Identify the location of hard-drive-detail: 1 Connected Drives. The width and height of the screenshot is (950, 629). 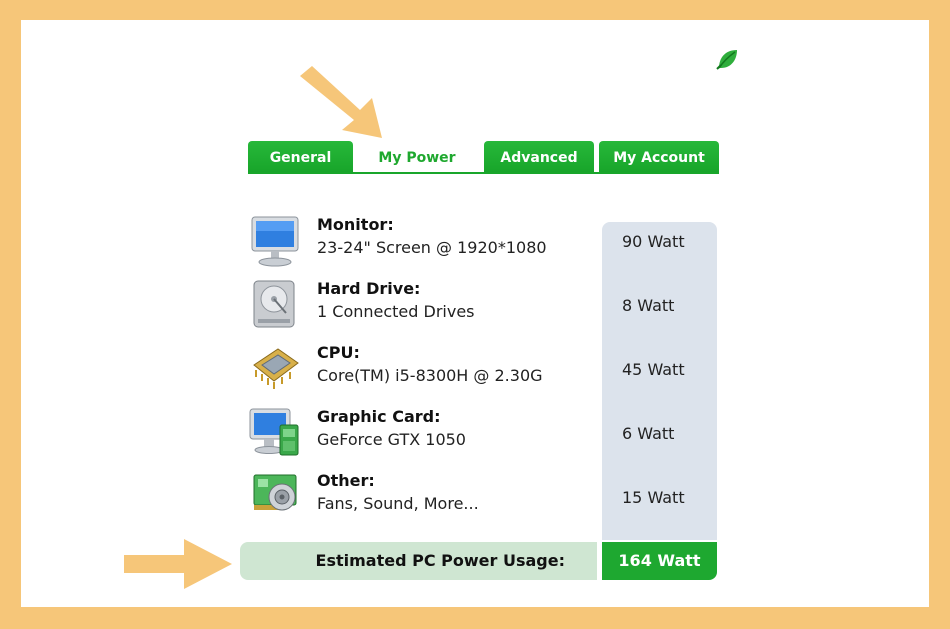
(396, 311).